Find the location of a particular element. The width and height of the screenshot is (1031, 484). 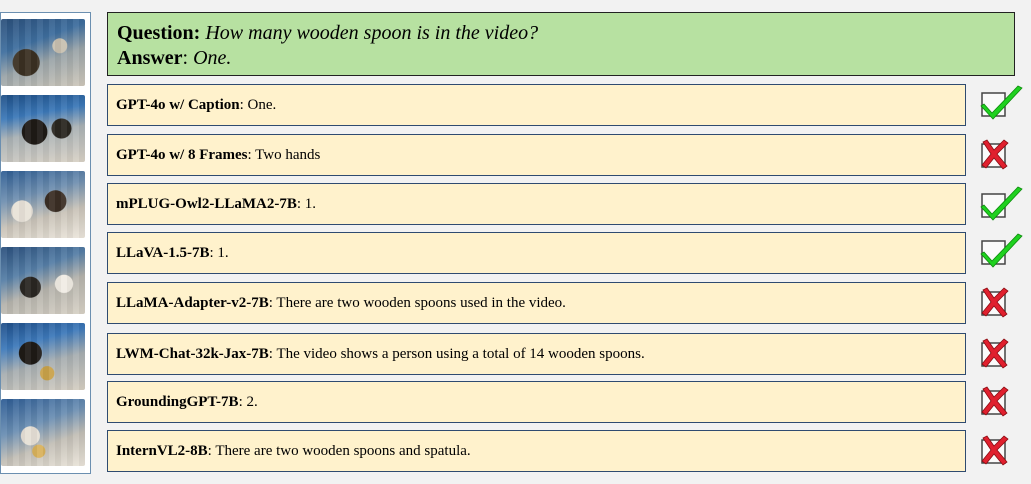

response-row: GroundingGPT-7B: 2. is located at coordinates (536, 402).